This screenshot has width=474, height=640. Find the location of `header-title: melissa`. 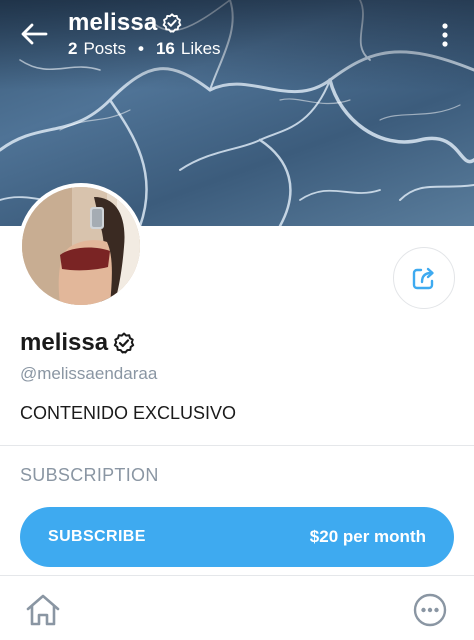

header-title: melissa is located at coordinates (125, 23).